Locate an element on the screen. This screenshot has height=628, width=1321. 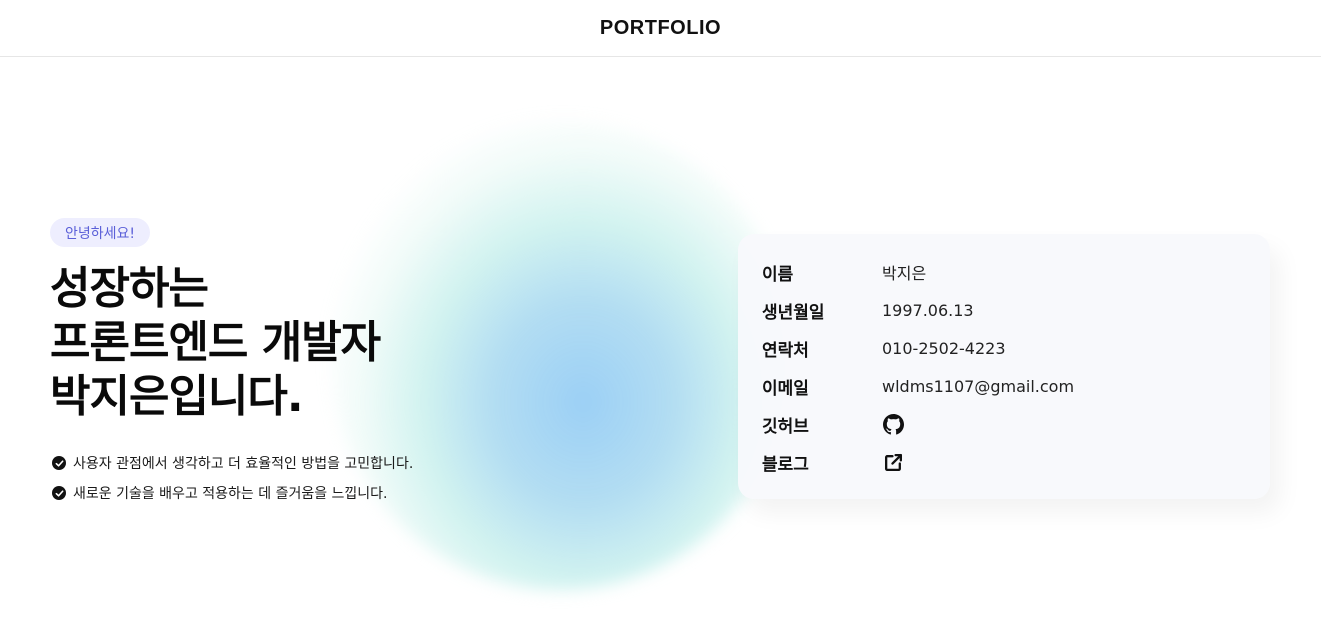
info-value-name: 박지은 is located at coordinates (904, 273).